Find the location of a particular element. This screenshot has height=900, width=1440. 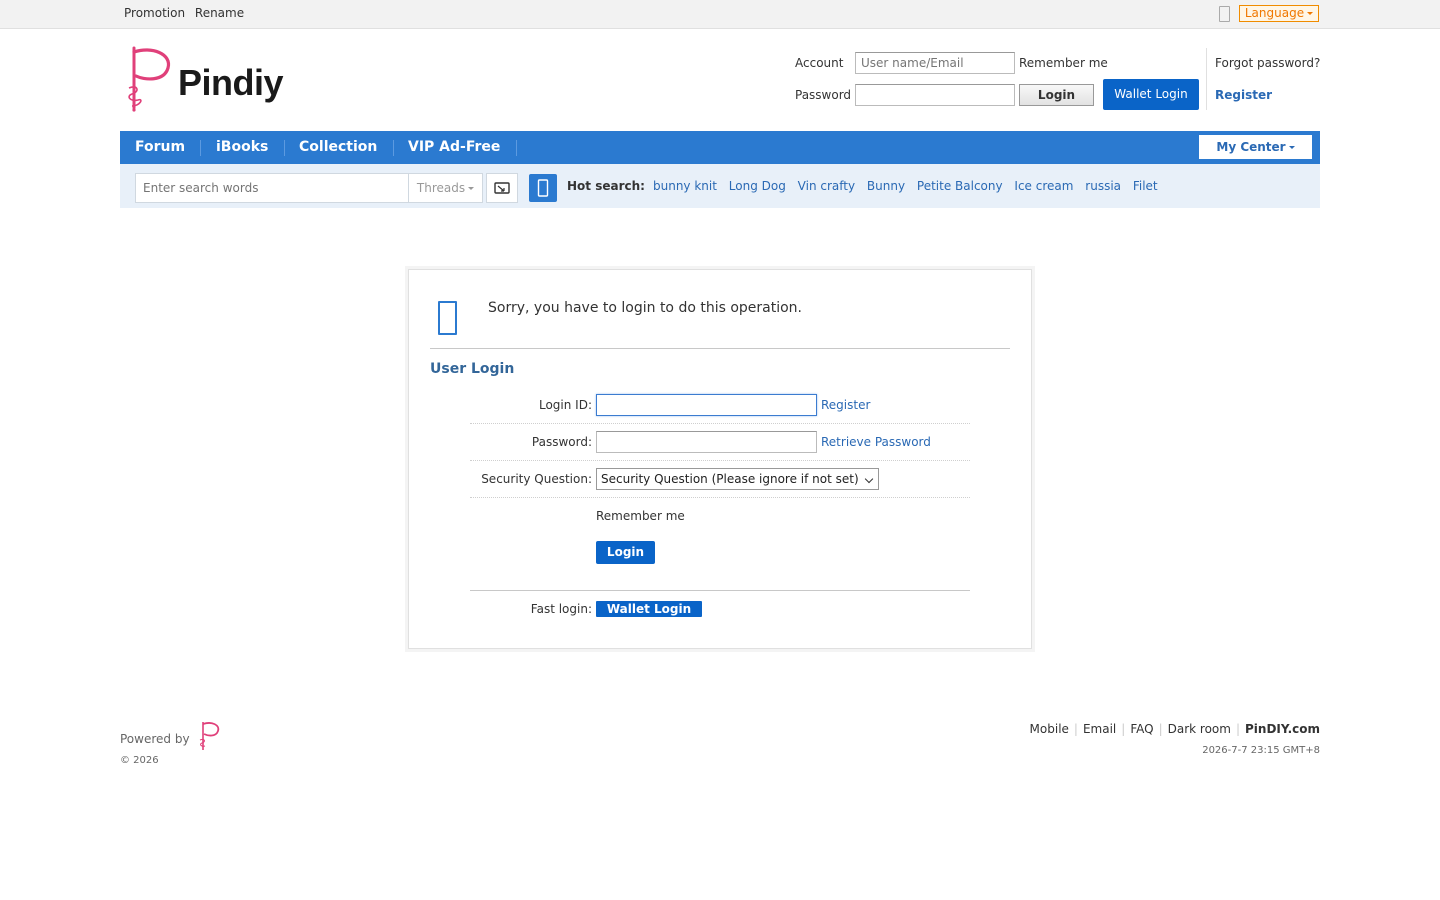

site-logo: Pindiy is located at coordinates (209, 79).